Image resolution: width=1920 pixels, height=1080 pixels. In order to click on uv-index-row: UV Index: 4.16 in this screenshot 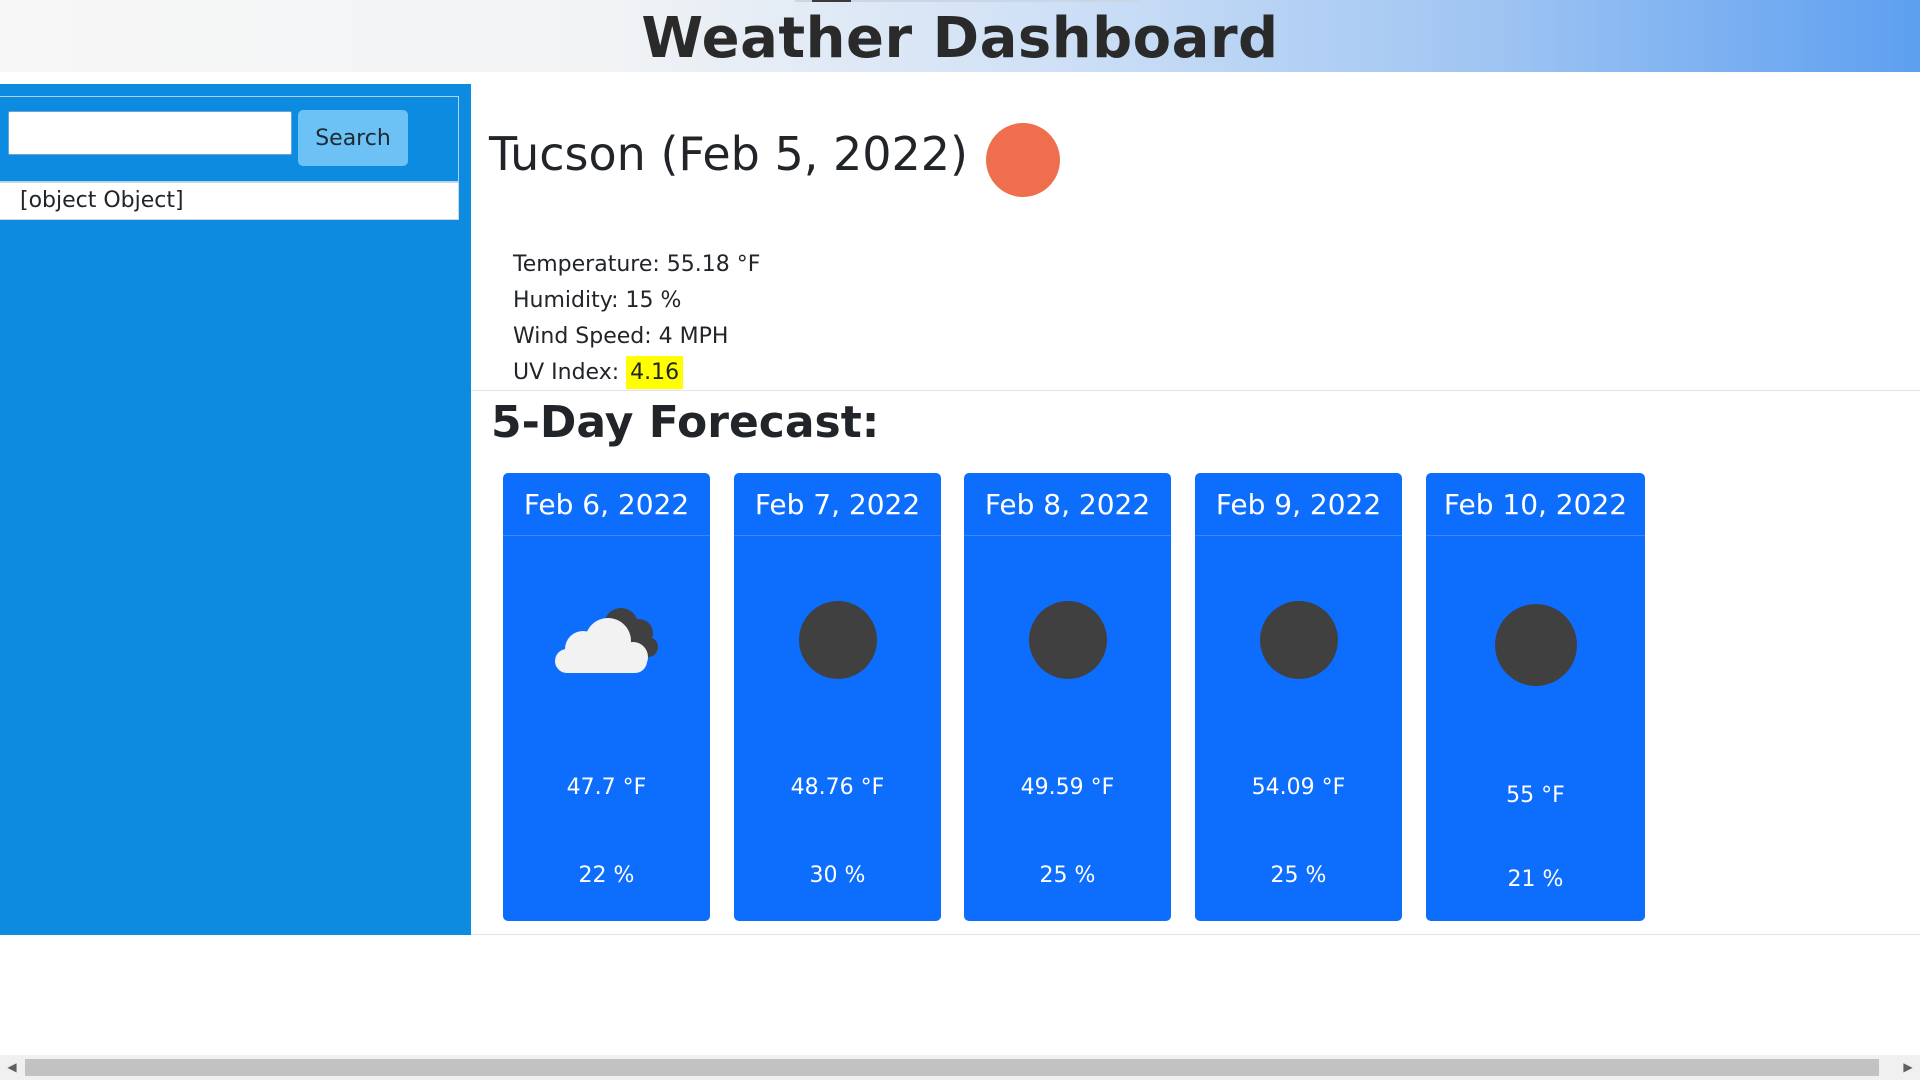, I will do `click(636, 373)`.